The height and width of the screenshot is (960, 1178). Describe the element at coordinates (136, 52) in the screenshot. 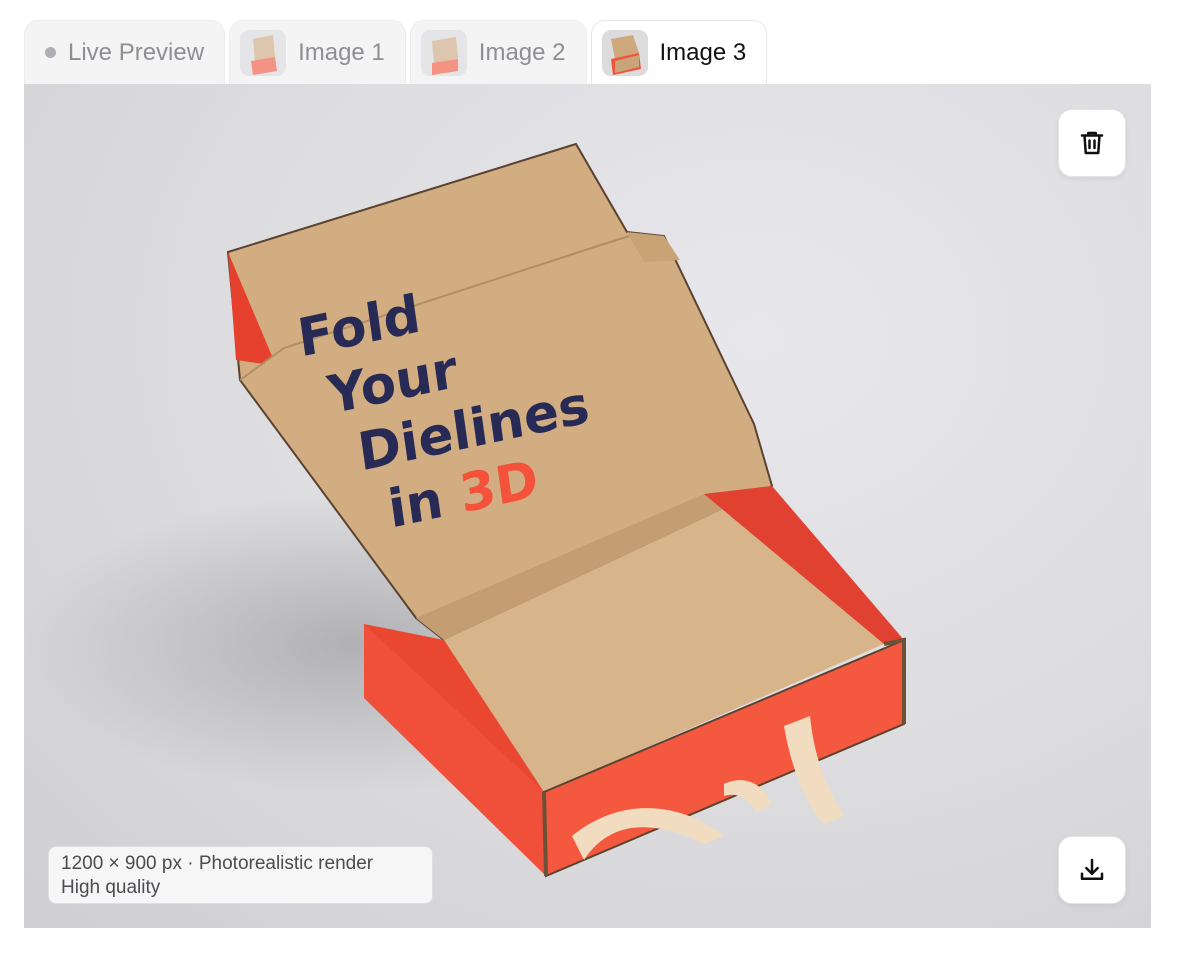

I see `tab-label: Live Preview` at that location.